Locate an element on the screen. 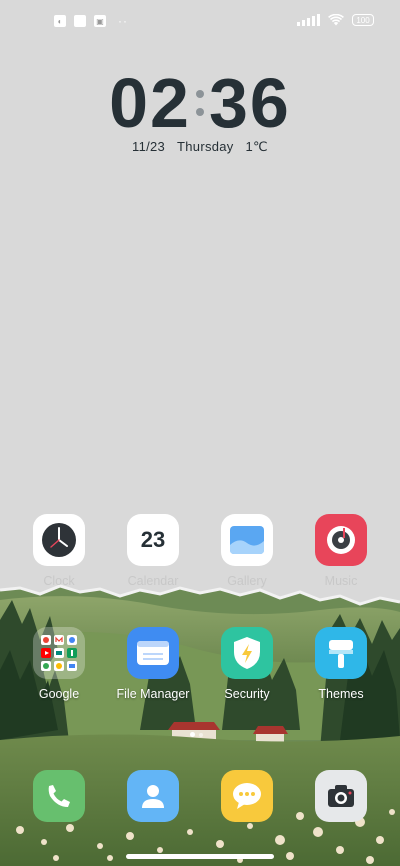 The width and height of the screenshot is (400, 866). camera-icon is located at coordinates (341, 796).